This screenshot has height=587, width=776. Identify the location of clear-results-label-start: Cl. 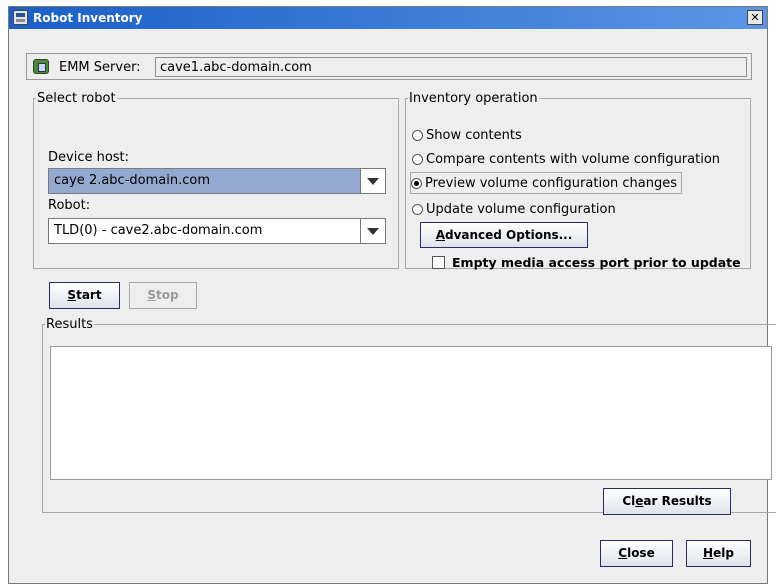
(629, 501).